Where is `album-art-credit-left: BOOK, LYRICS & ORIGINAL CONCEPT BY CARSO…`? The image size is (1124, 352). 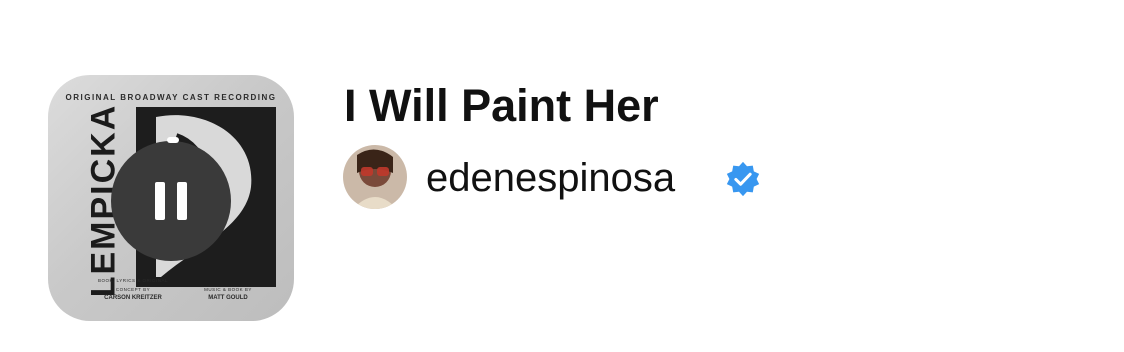 album-art-credit-left: BOOK, LYRICS & ORIGINAL CONCEPT BY CARSO… is located at coordinates (133, 289).